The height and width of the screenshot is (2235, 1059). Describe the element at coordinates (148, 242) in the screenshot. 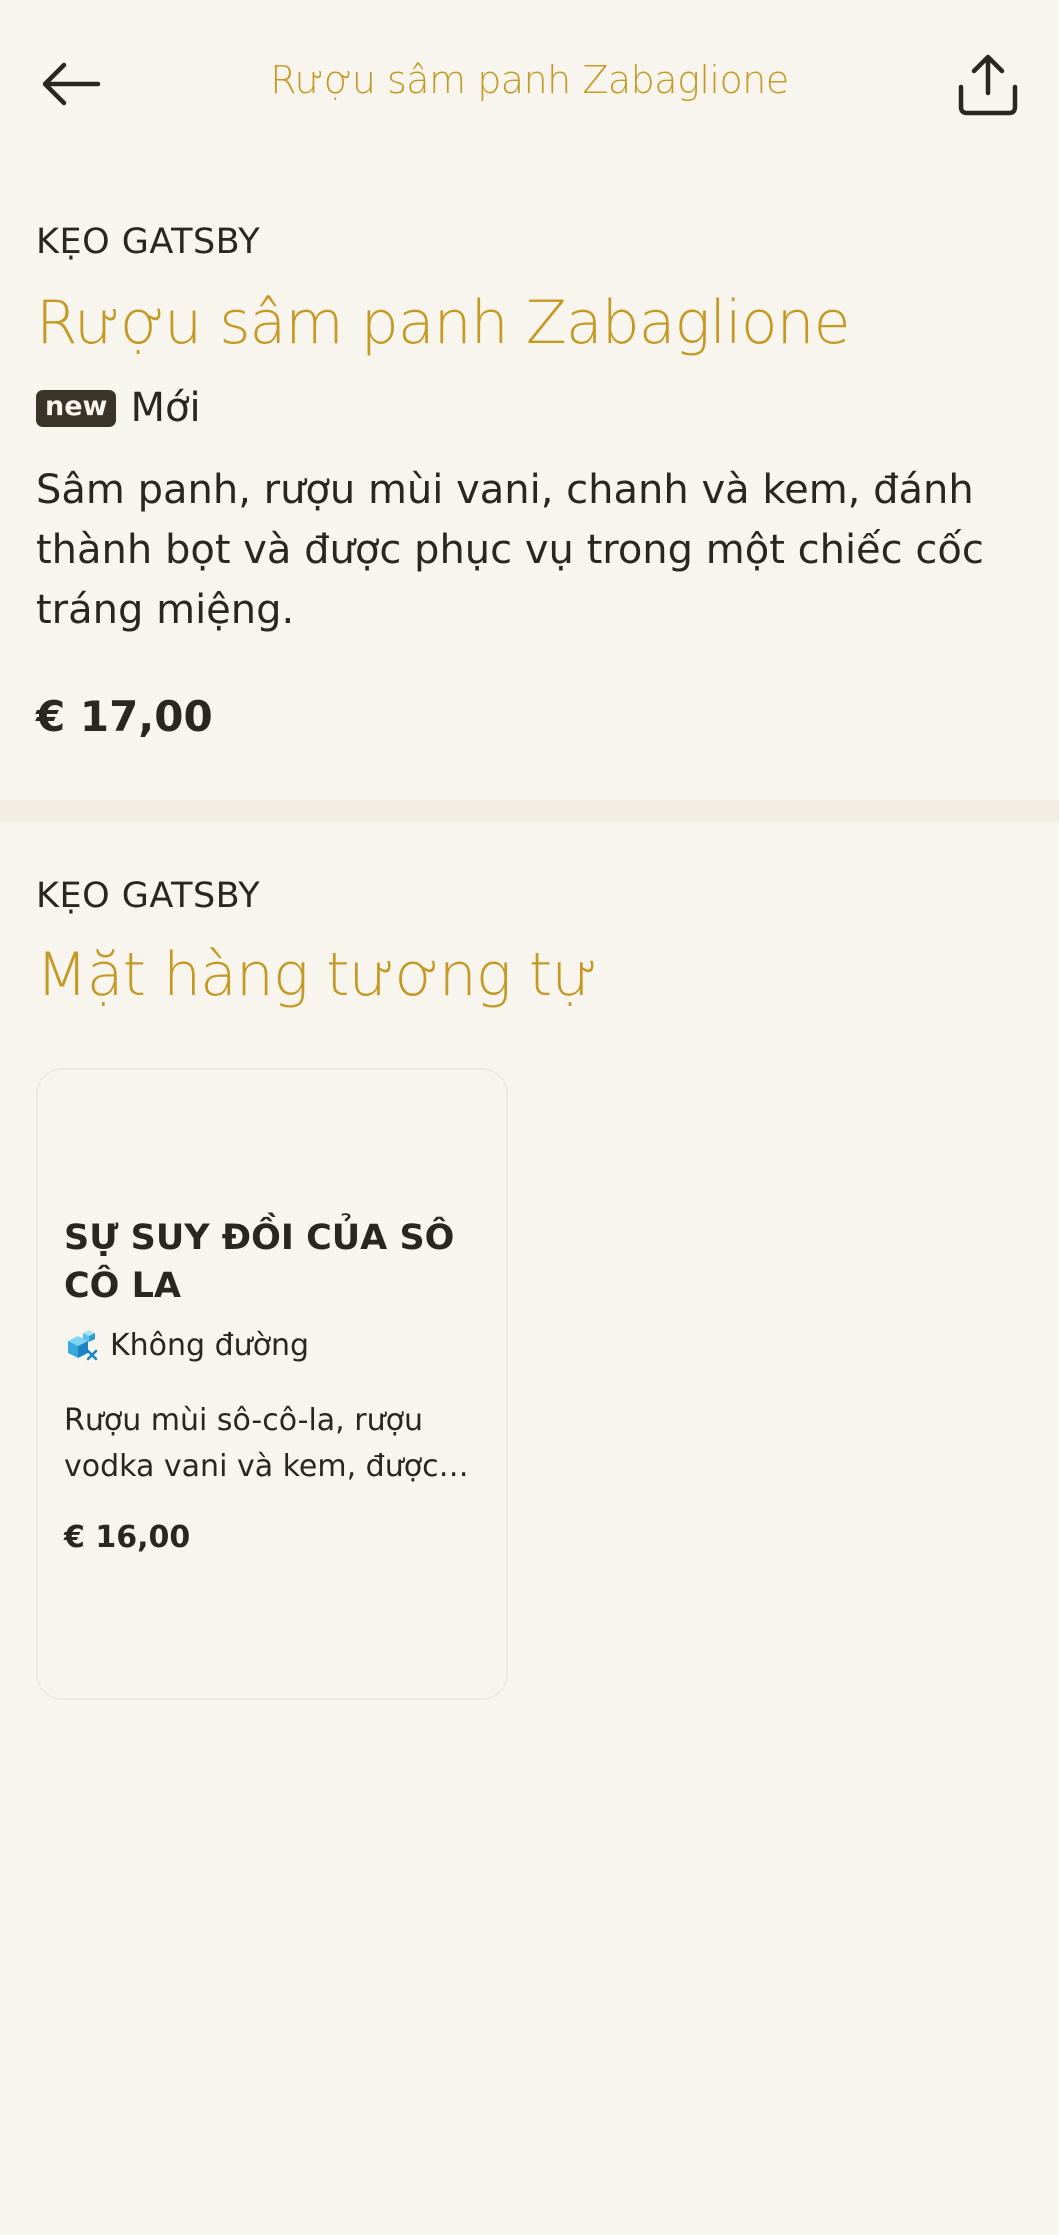

I see `product-brand: KẸO GATSBY` at that location.